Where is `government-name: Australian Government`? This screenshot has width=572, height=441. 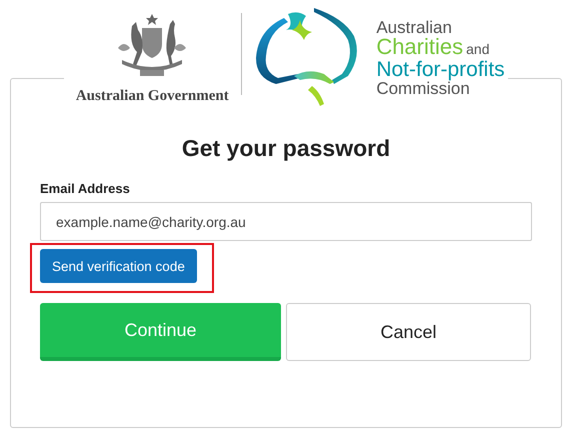
government-name: Australian Government is located at coordinates (152, 96).